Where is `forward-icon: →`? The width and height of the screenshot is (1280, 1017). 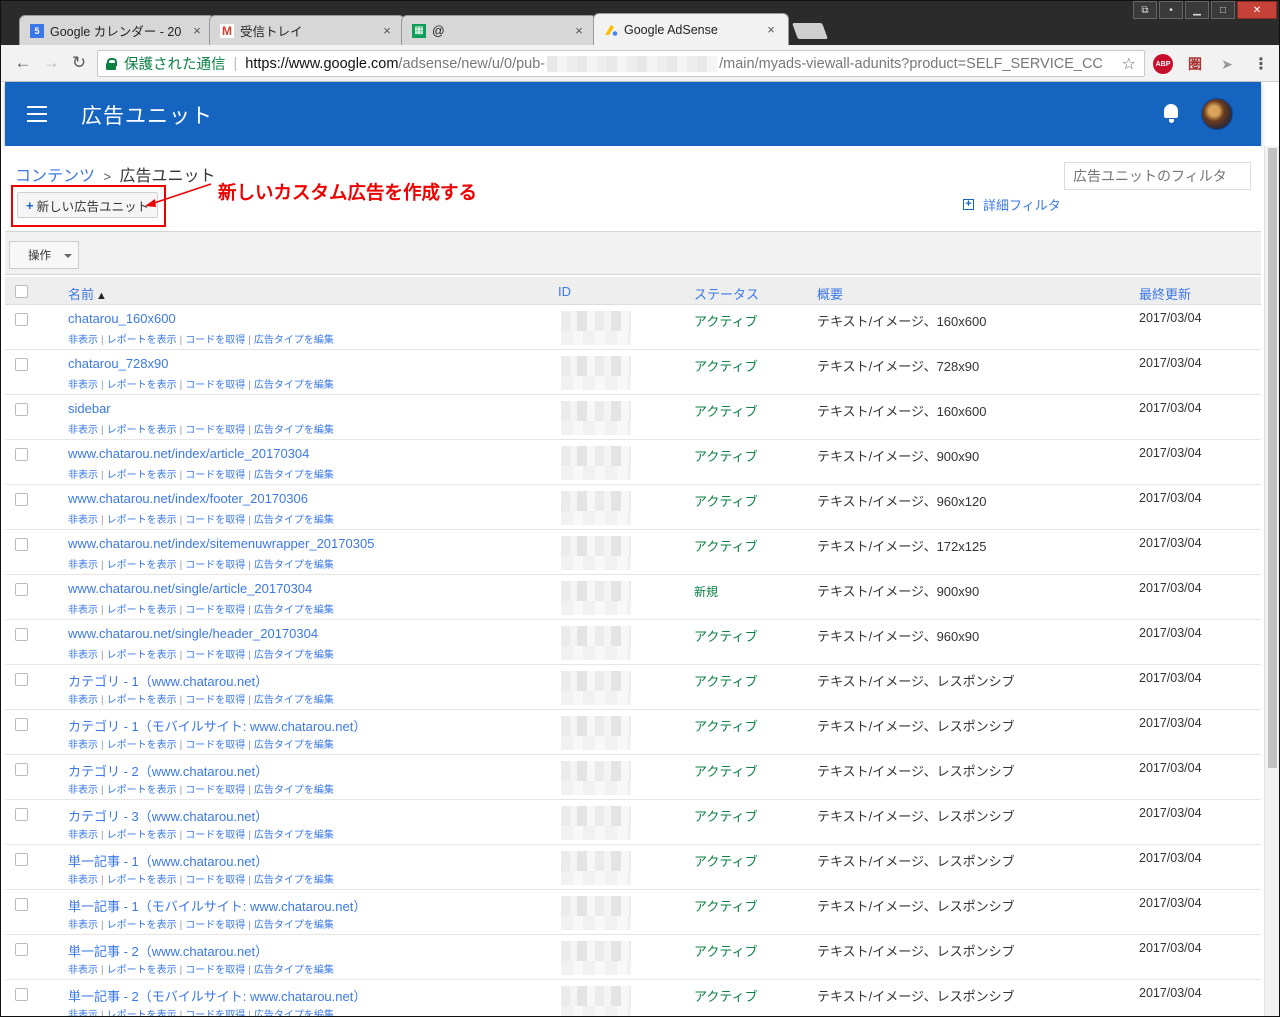
forward-icon: → is located at coordinates (51, 63).